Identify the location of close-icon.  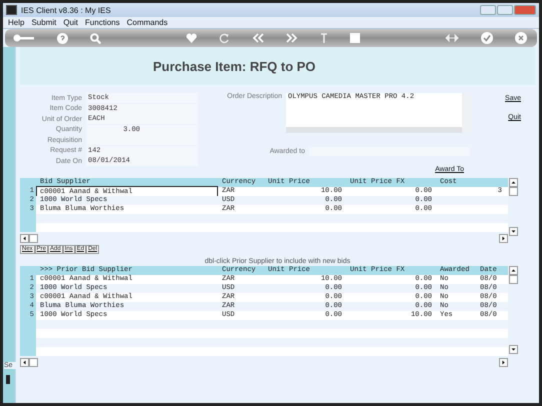
(520, 38).